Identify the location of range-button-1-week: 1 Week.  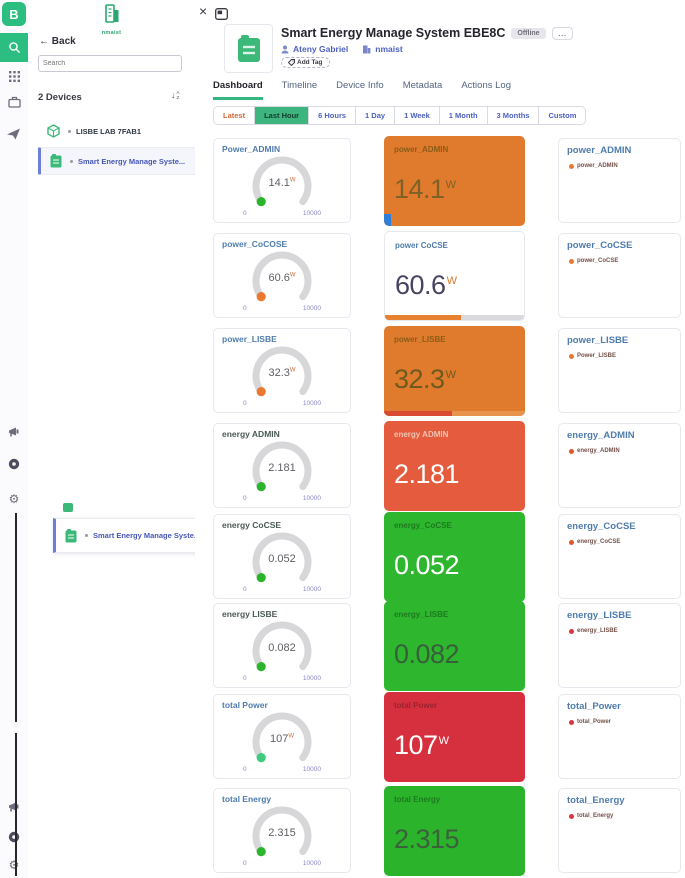
(417, 115).